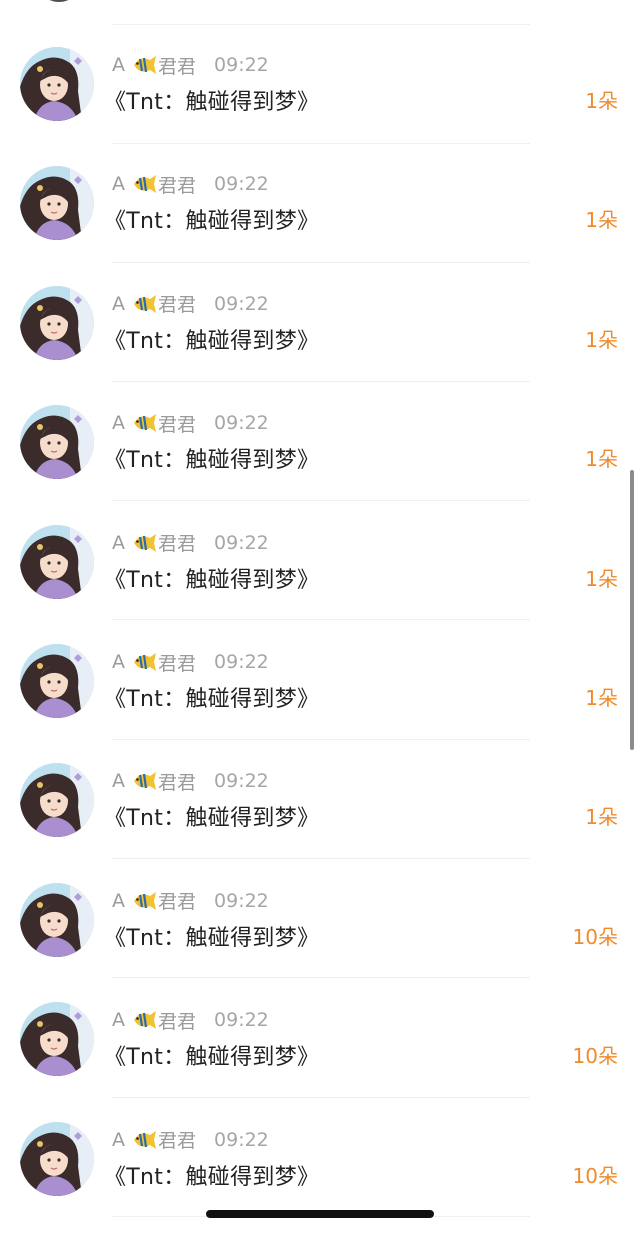  I want to click on partial-avatar, so click(59, 1).